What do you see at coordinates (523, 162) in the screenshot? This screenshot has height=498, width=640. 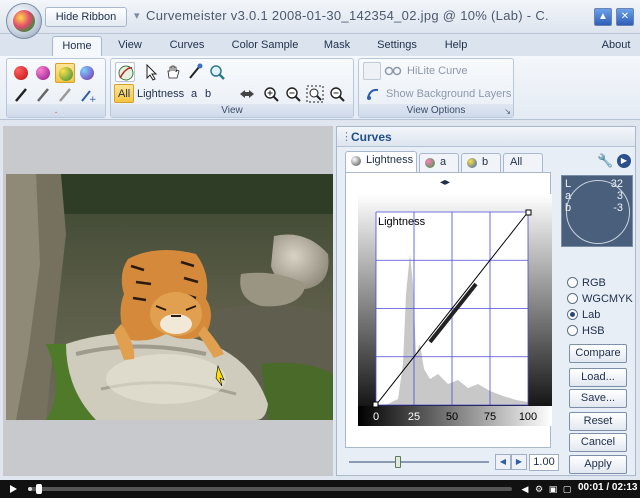 I see `curves-tab-all: All` at bounding box center [523, 162].